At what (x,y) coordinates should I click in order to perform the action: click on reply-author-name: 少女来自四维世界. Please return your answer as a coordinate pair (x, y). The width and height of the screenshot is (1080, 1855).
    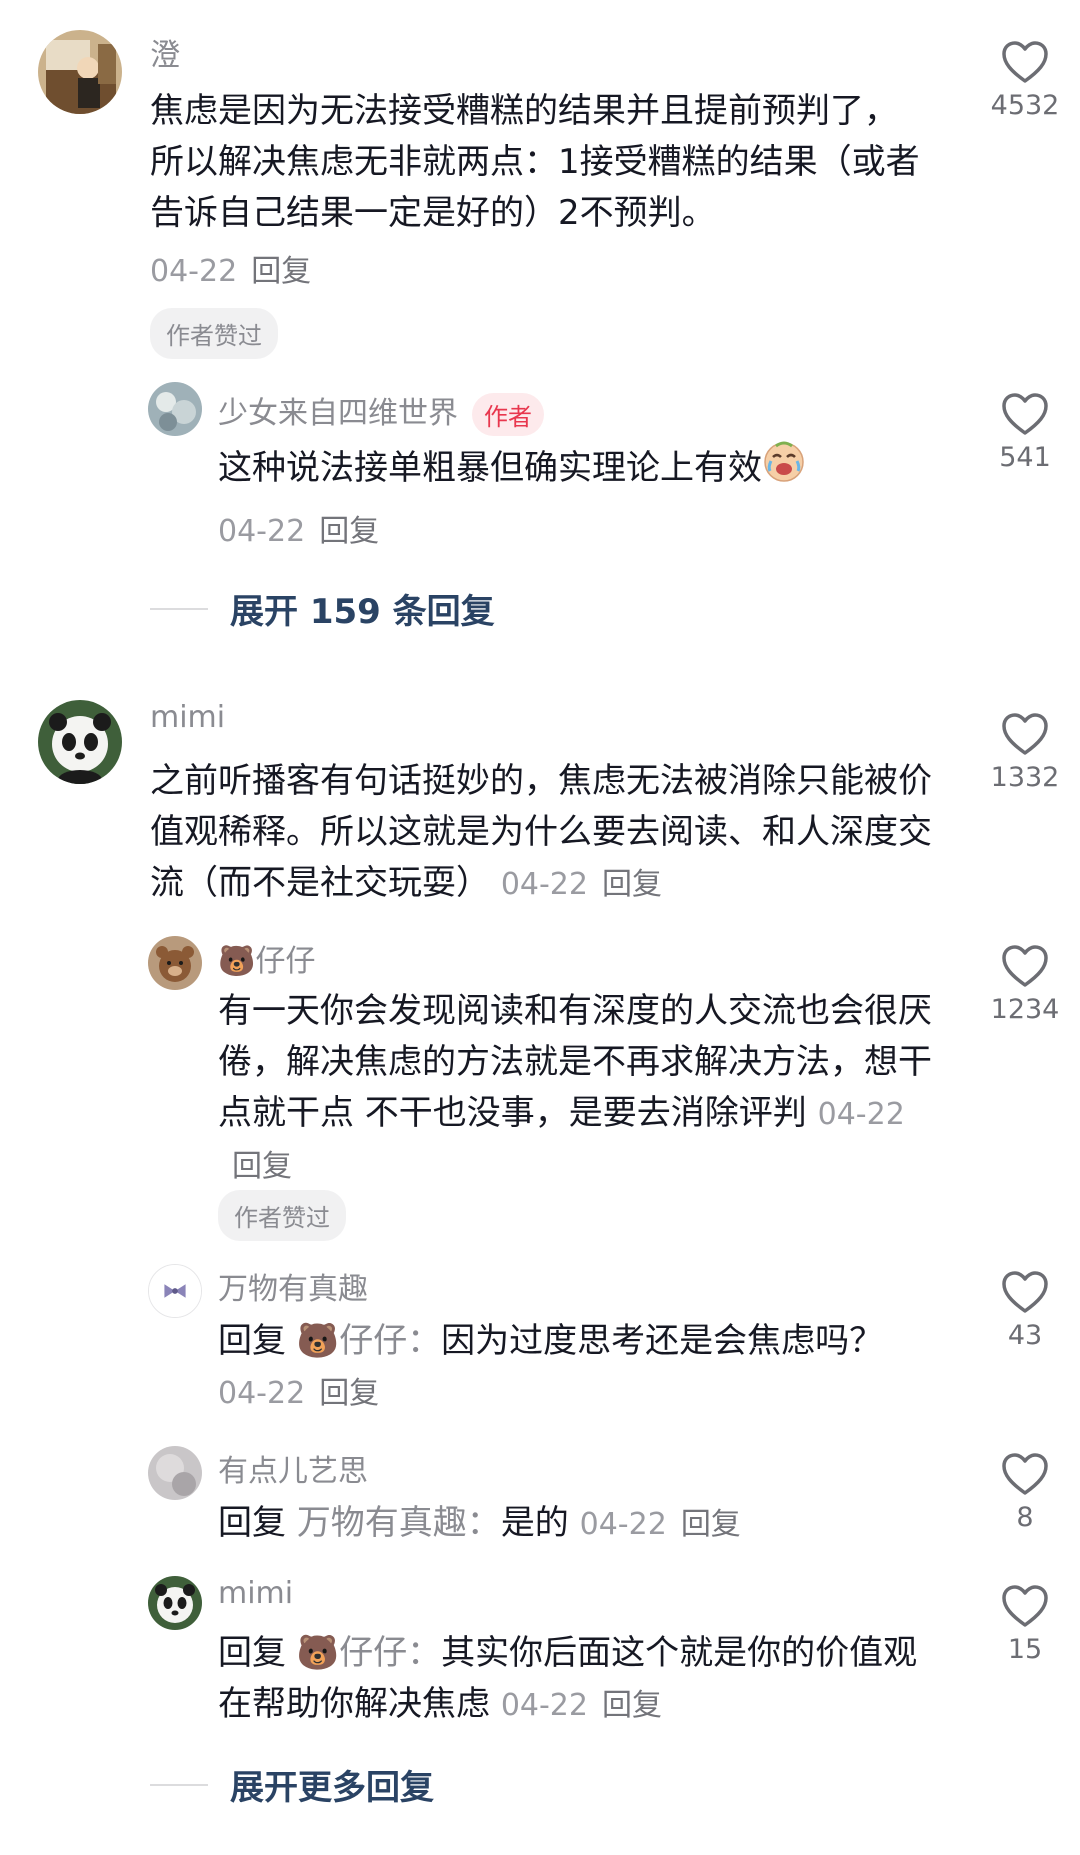
    Looking at the image, I should click on (338, 413).